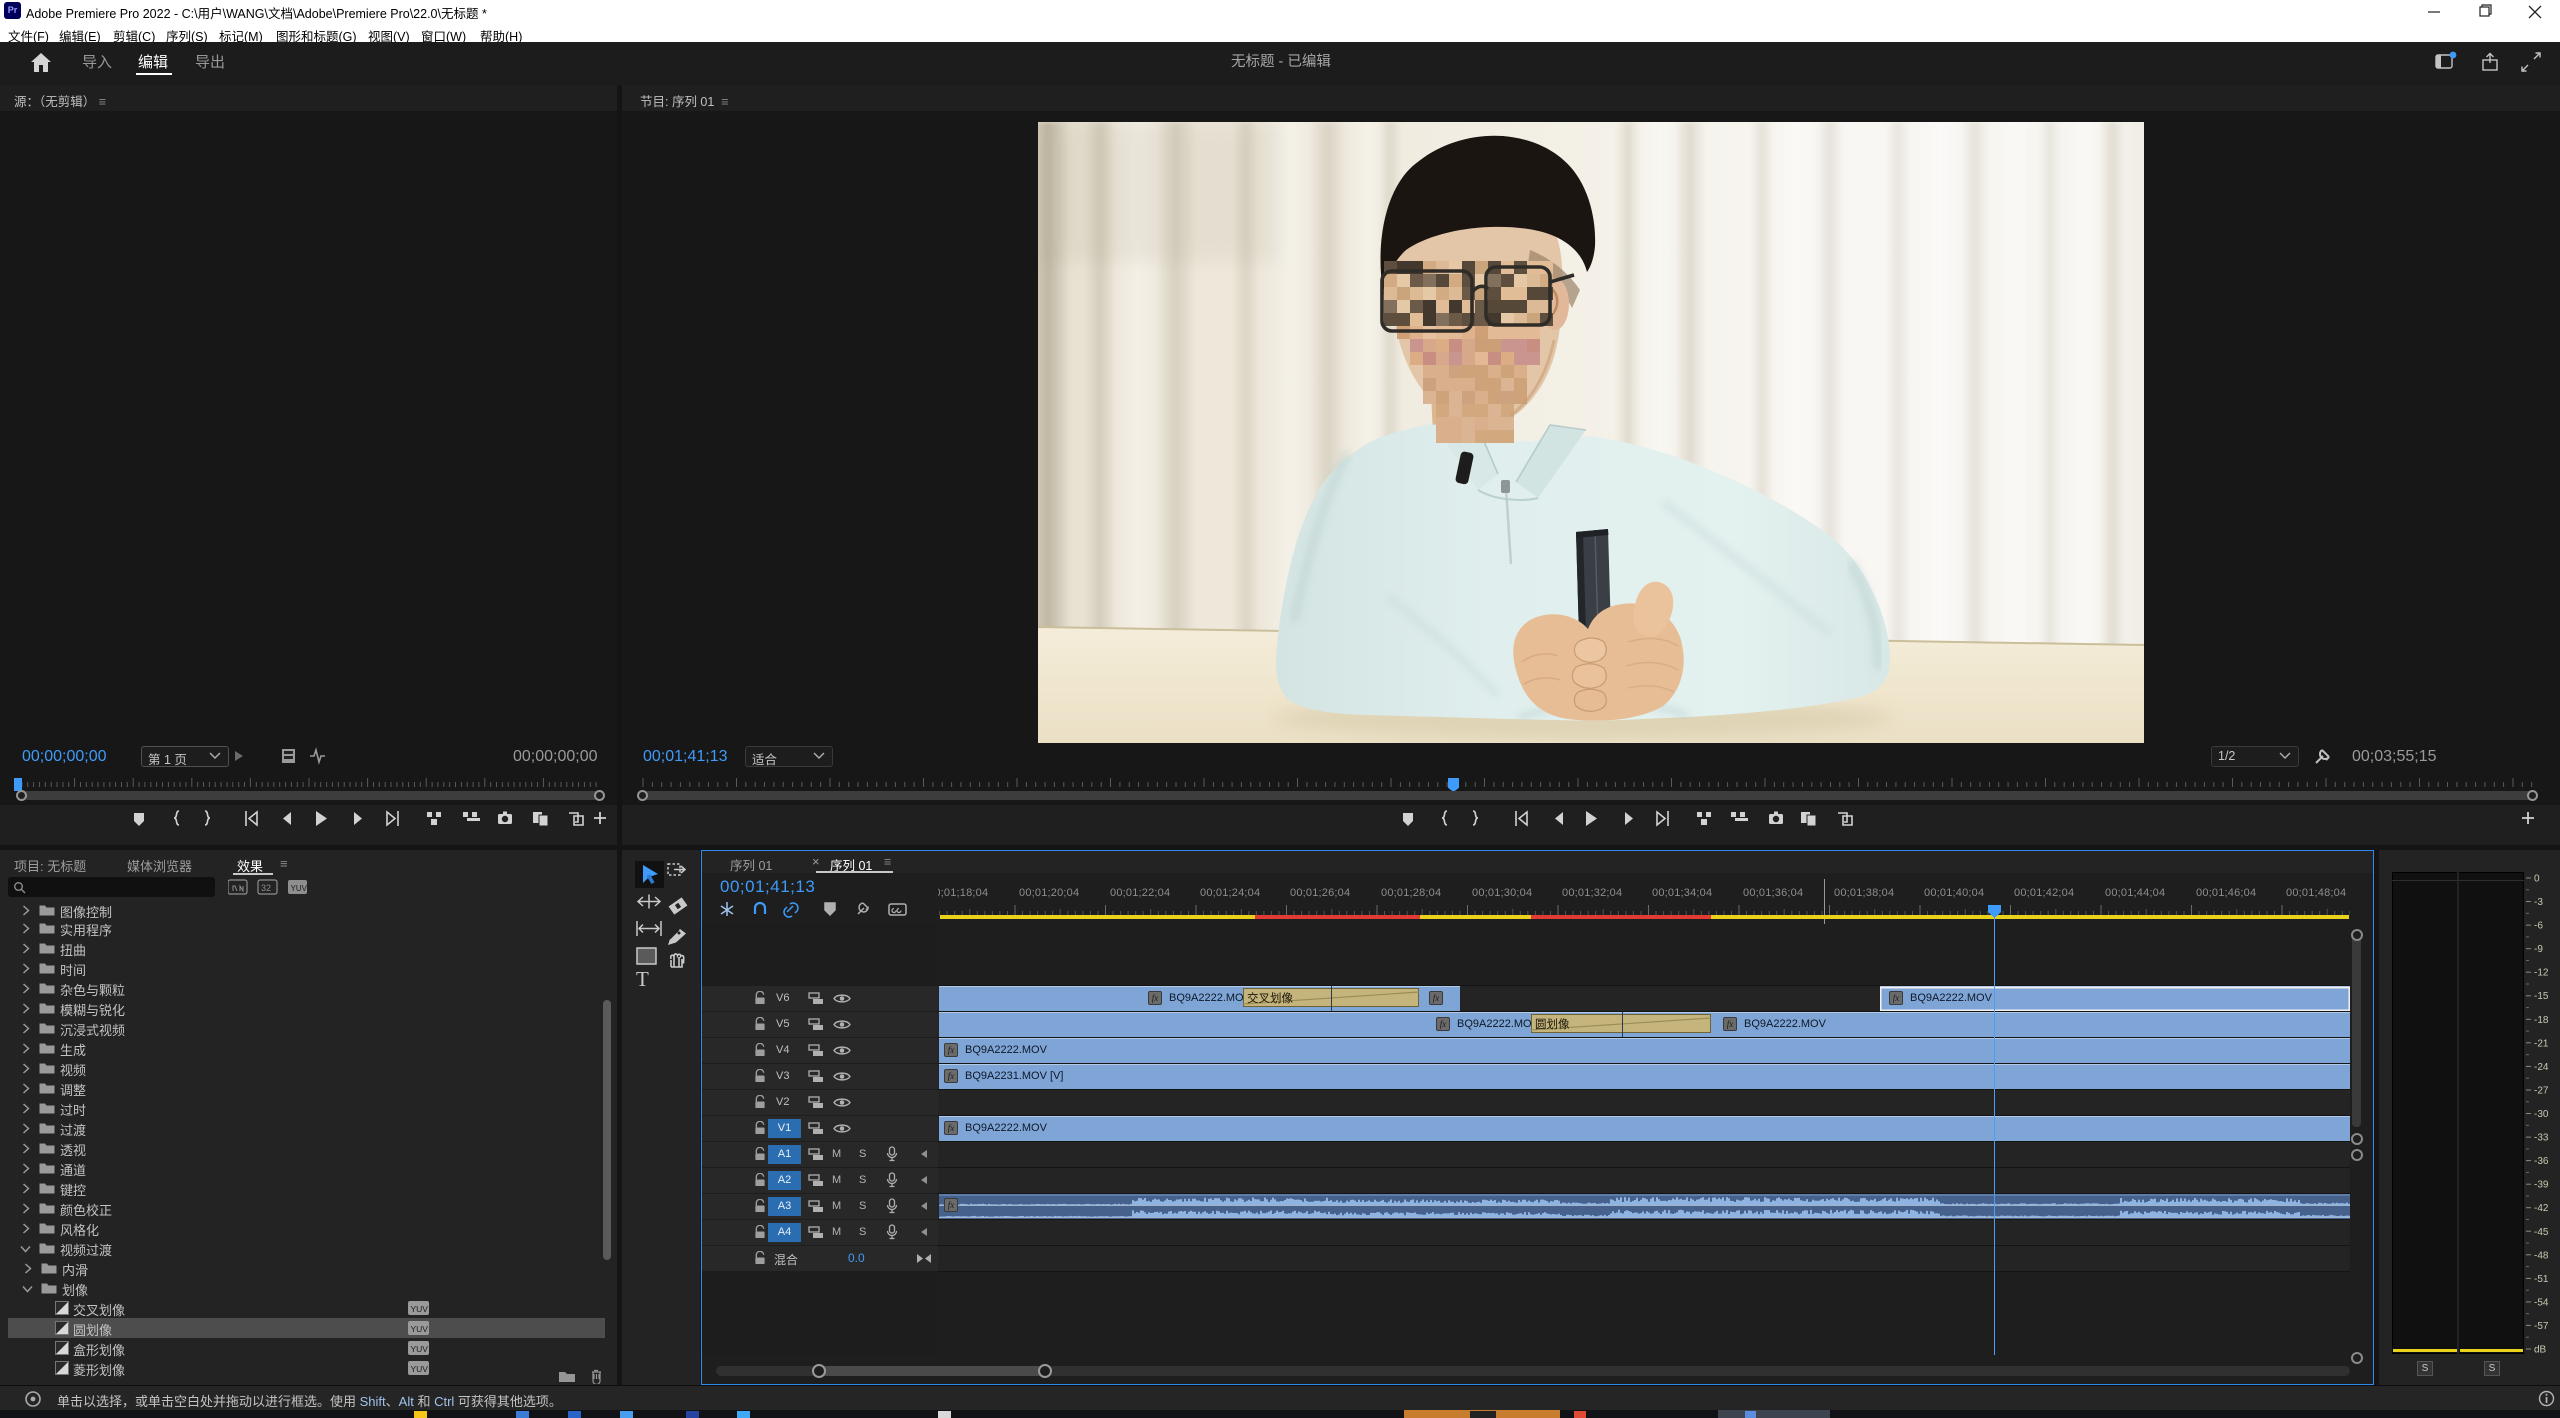 This screenshot has height=1418, width=2560. I want to click on svg-text: -30, so click(2541, 1114).